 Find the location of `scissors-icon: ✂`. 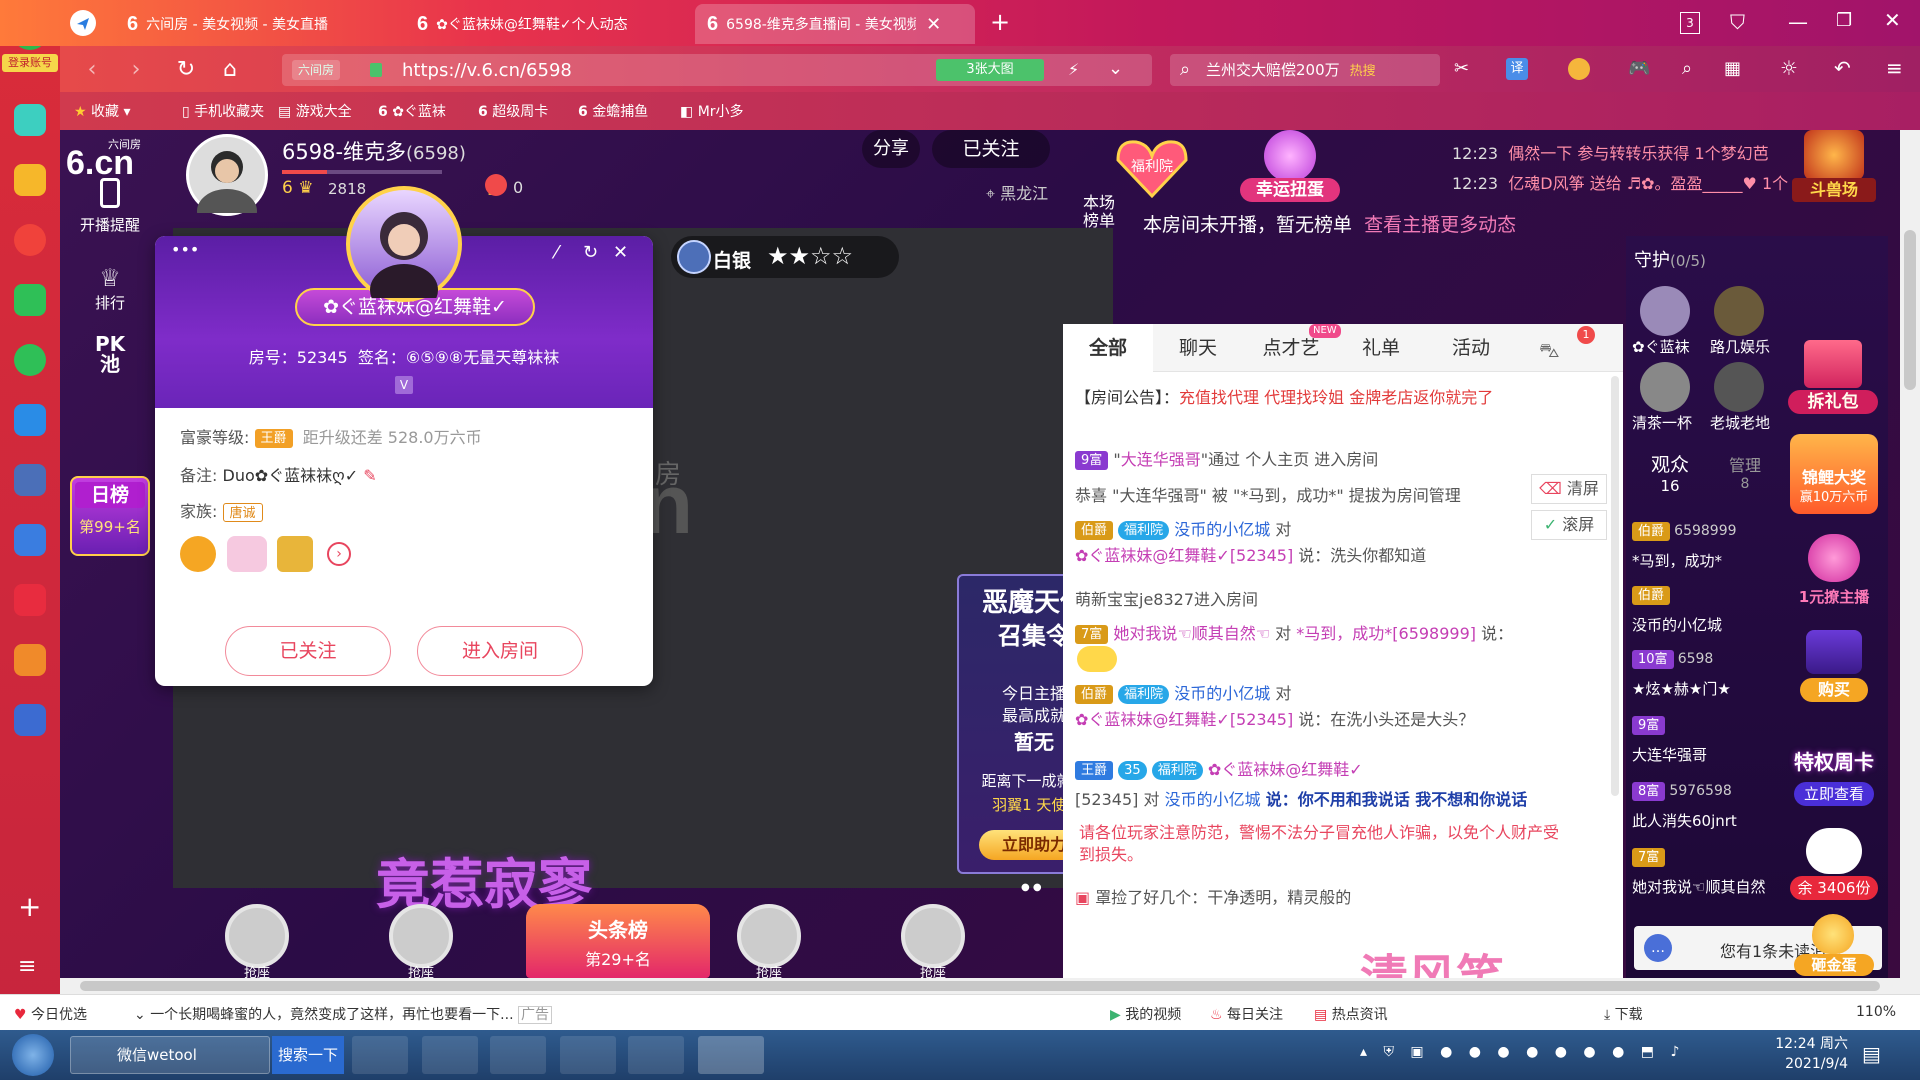

scissors-icon: ✂ is located at coordinates (1461, 68).